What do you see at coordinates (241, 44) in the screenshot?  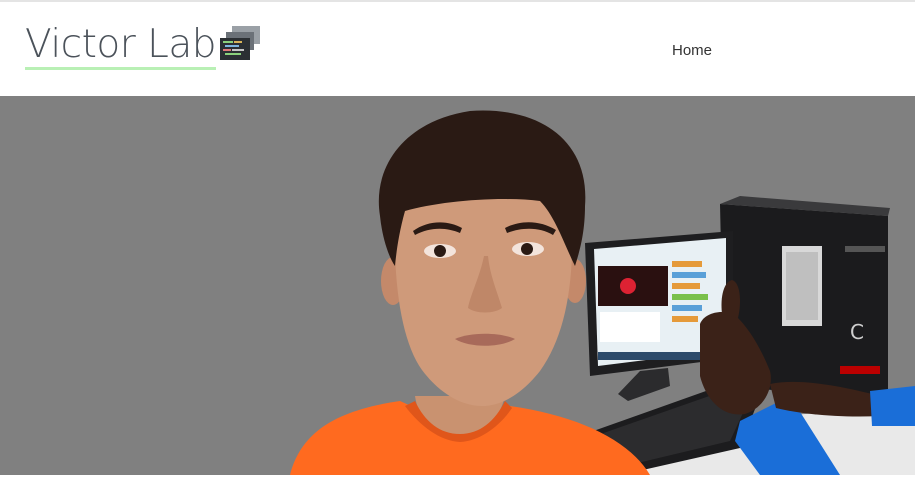 I see `code-screens-icon` at bounding box center [241, 44].